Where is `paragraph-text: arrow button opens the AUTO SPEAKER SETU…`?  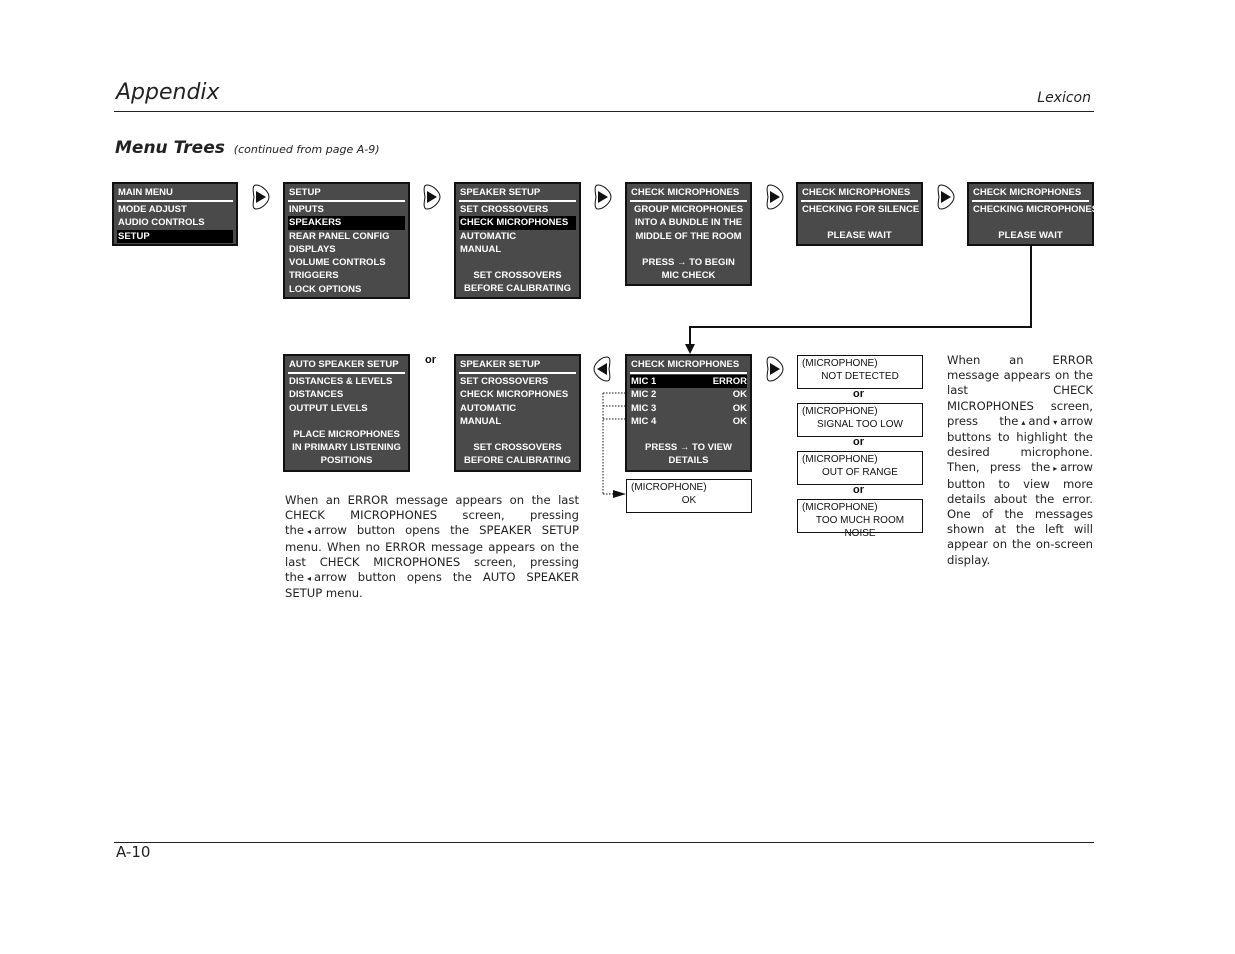 paragraph-text: arrow button opens the AUTO SPEAKER SETU… is located at coordinates (432, 585).